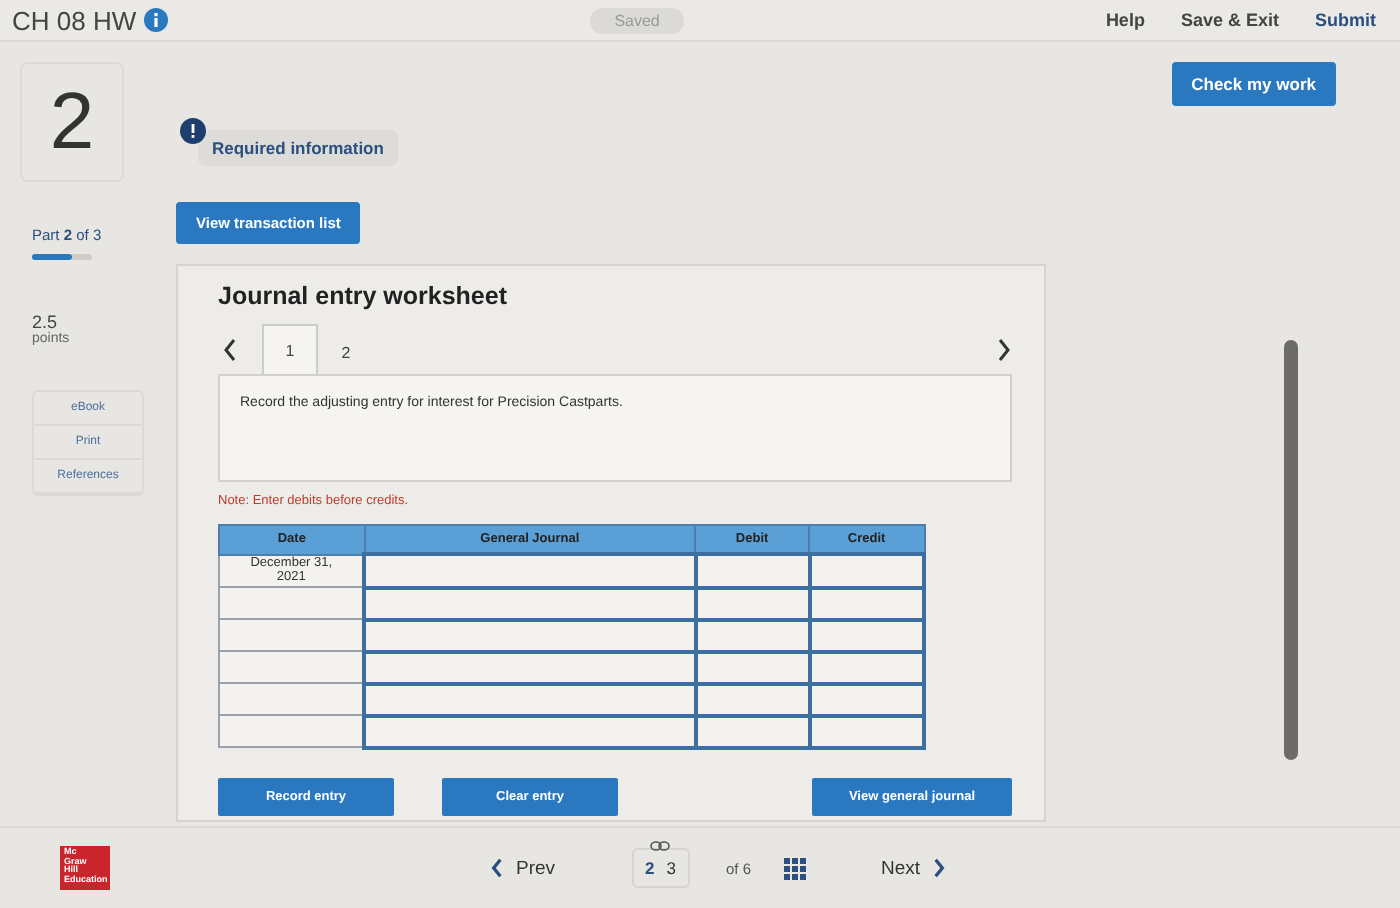 This screenshot has height=908, width=1400. What do you see at coordinates (1229, 20) in the screenshot?
I see `header-link: Save & Exit` at bounding box center [1229, 20].